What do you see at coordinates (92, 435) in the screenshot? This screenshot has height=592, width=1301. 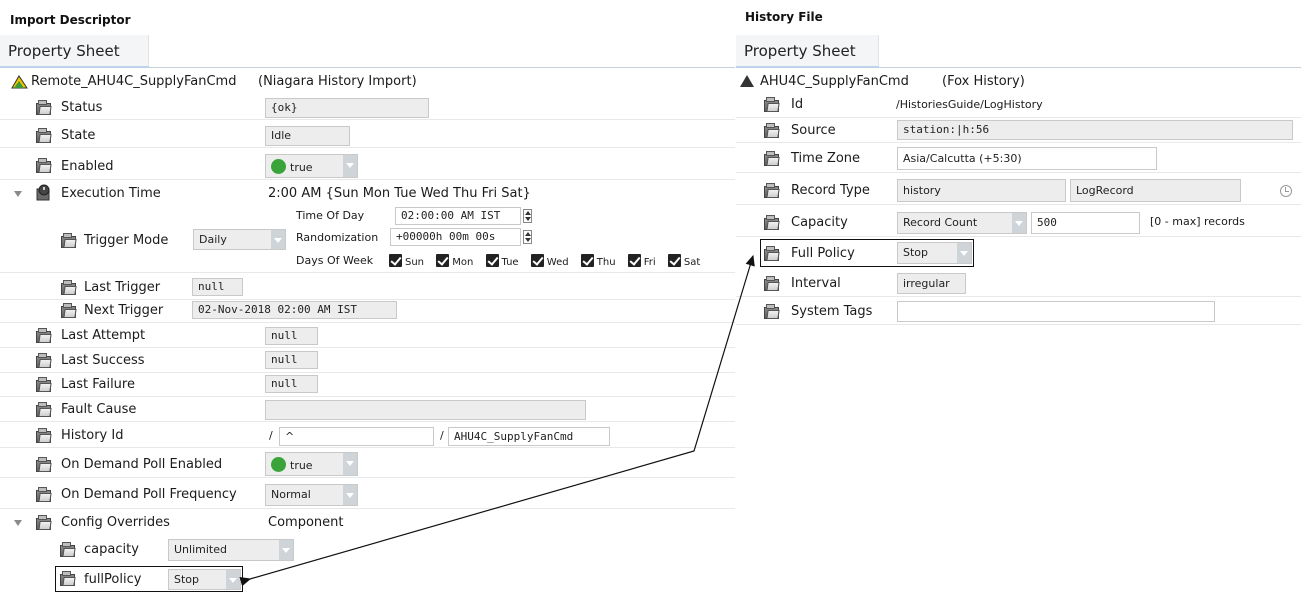 I see `history-id-label: History Id` at bounding box center [92, 435].